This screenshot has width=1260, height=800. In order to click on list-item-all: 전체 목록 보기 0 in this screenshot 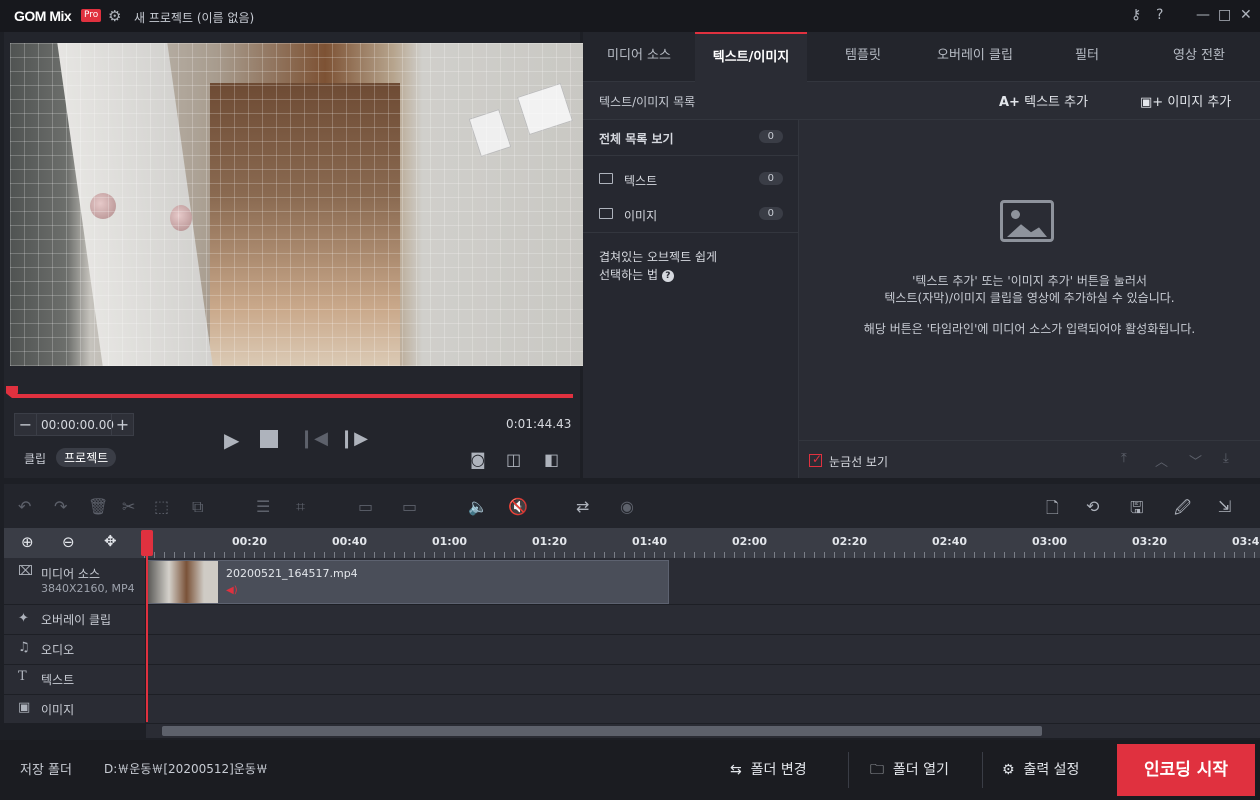, I will do `click(691, 139)`.